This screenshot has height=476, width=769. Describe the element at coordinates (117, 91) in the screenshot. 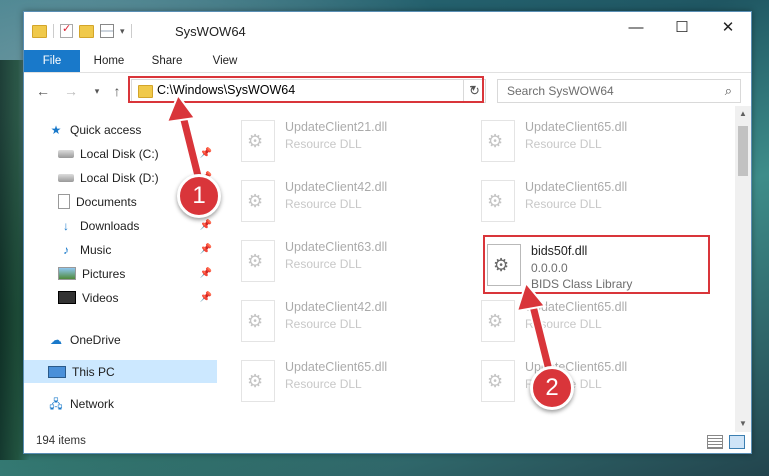

I see `up-arrow-icon: ↑` at that location.